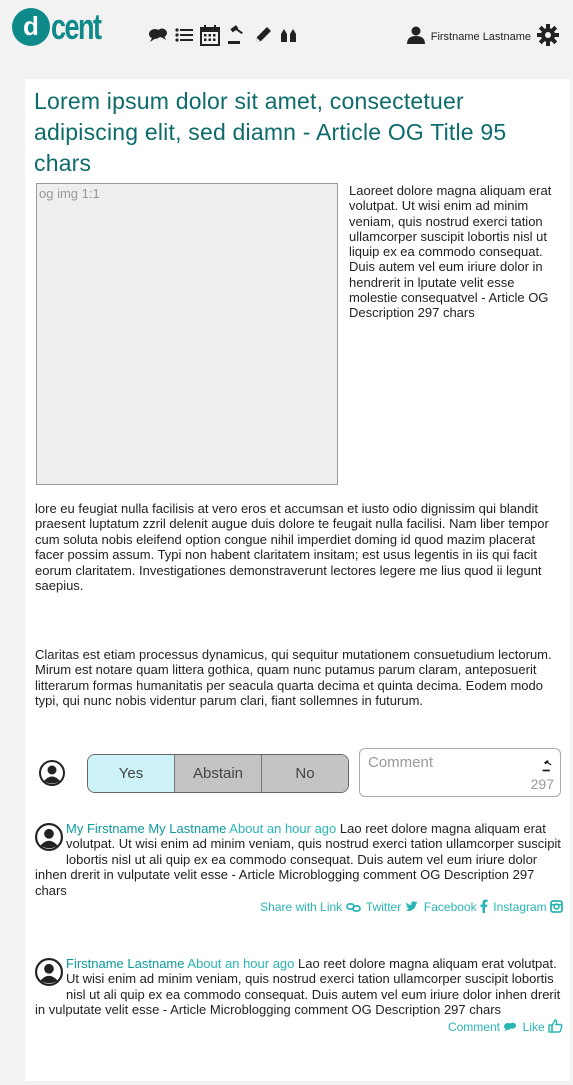 Image resolution: width=573 pixels, height=1085 pixels. Describe the element at coordinates (383, 907) in the screenshot. I see `twitter-button: Twitter` at that location.